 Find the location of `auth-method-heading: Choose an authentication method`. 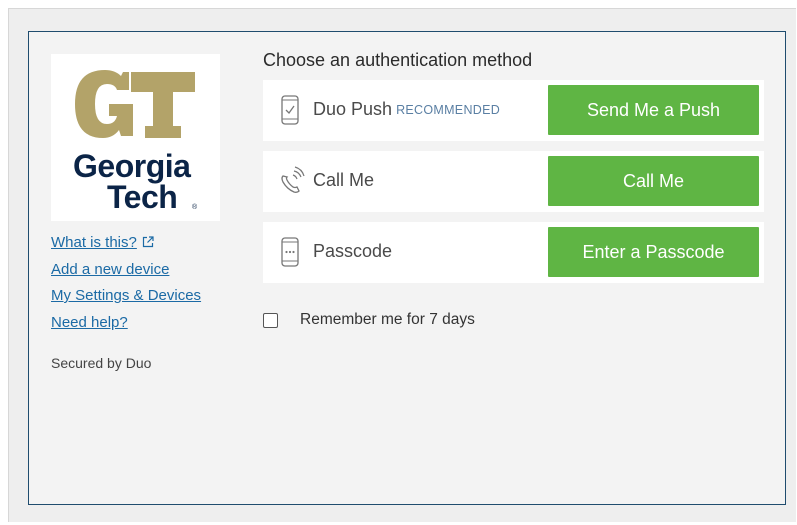

auth-method-heading: Choose an authentication method is located at coordinates (398, 60).